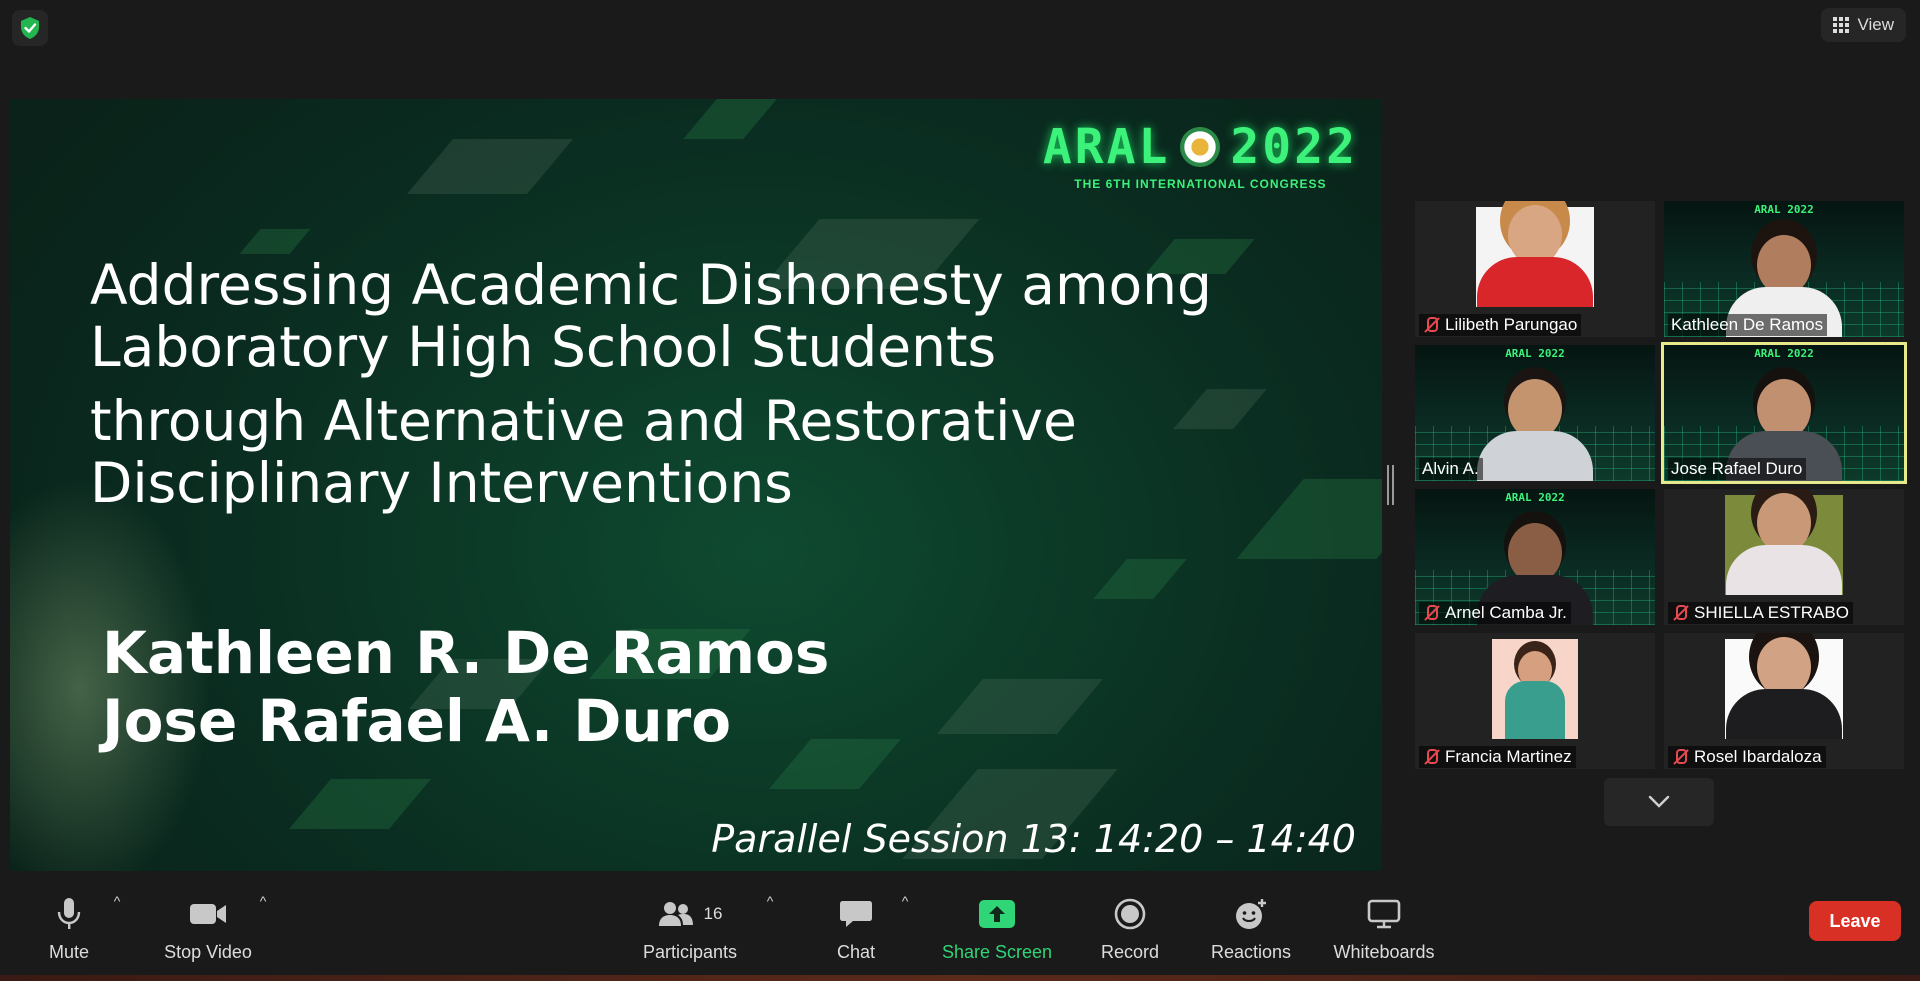  Describe the element at coordinates (263, 901) in the screenshot. I see `video-options-caret: ^` at that location.